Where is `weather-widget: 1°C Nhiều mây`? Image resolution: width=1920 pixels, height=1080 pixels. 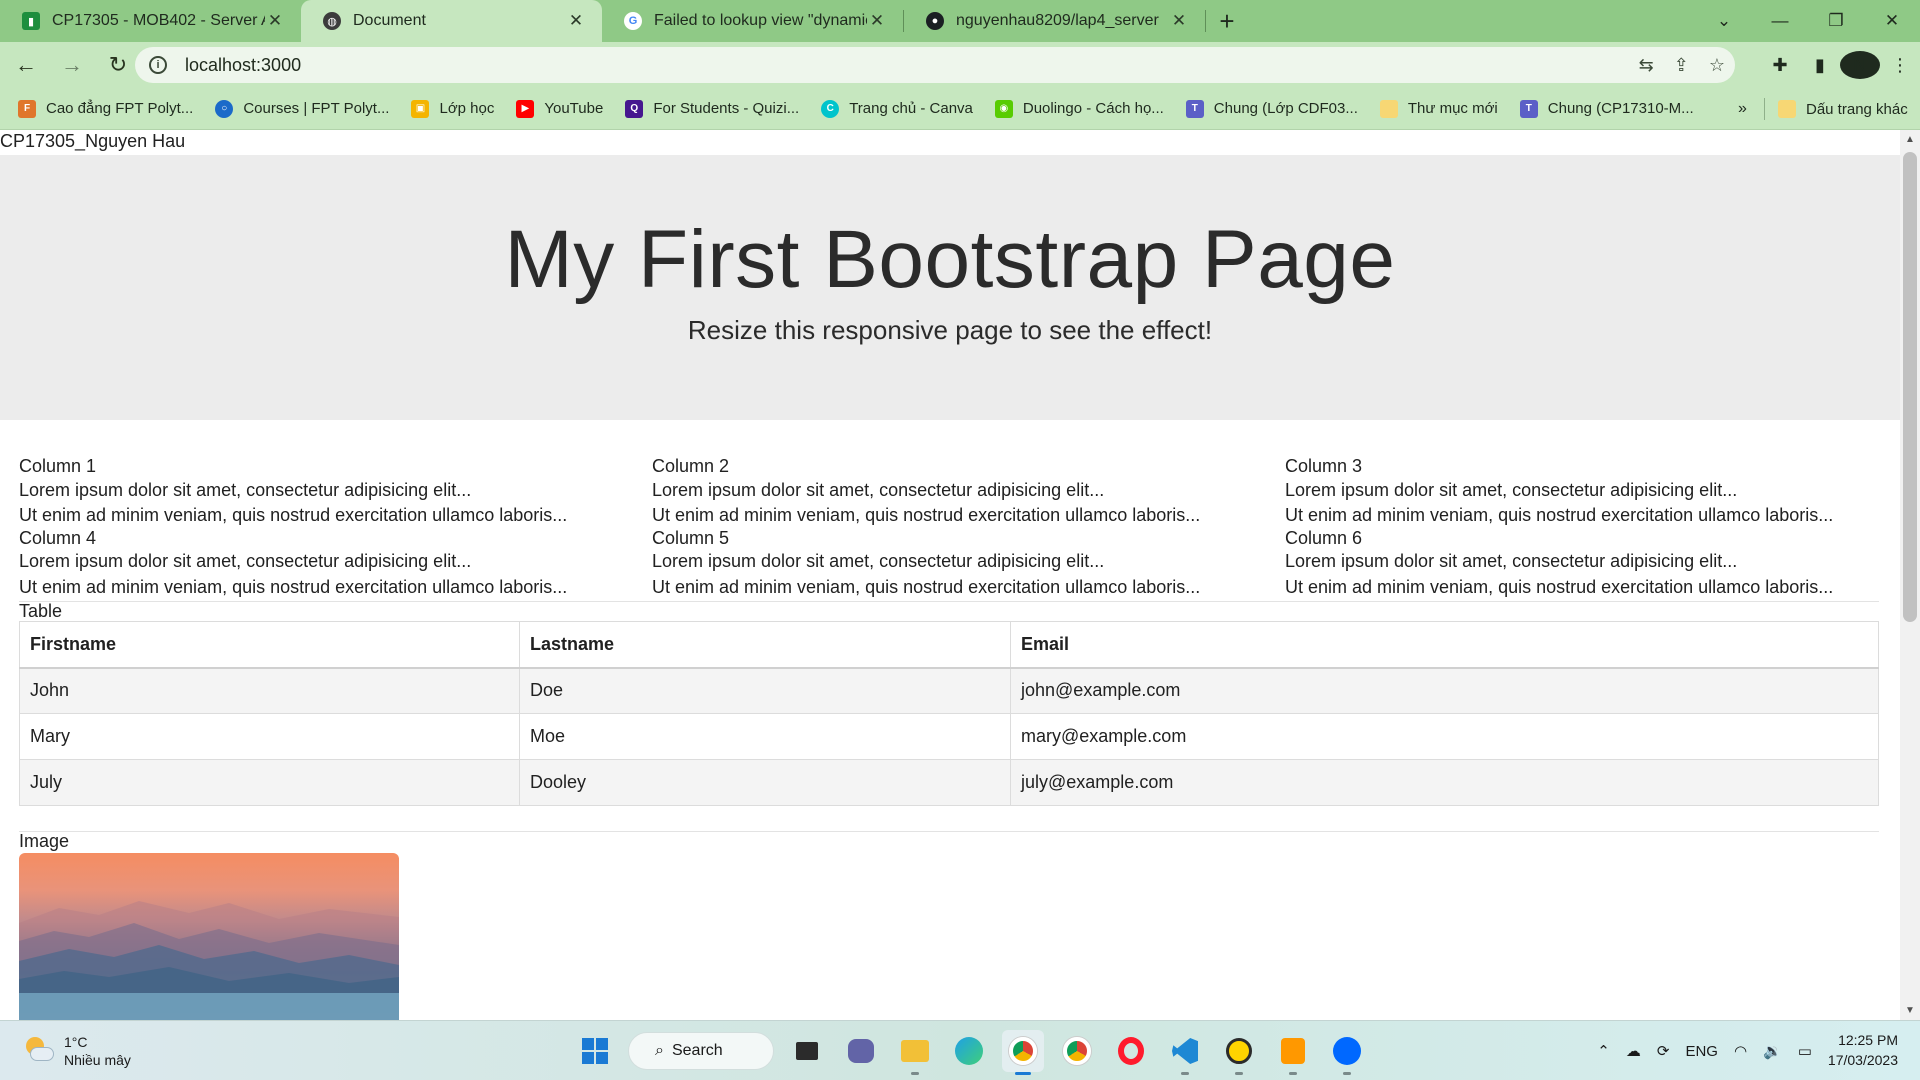 weather-widget: 1°C Nhiều mây is located at coordinates (76, 1051).